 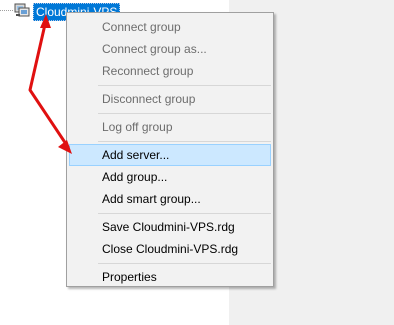 I want to click on menu-item-save-file: Save Cloudmini-VPS.rdg, so click(x=170, y=227).